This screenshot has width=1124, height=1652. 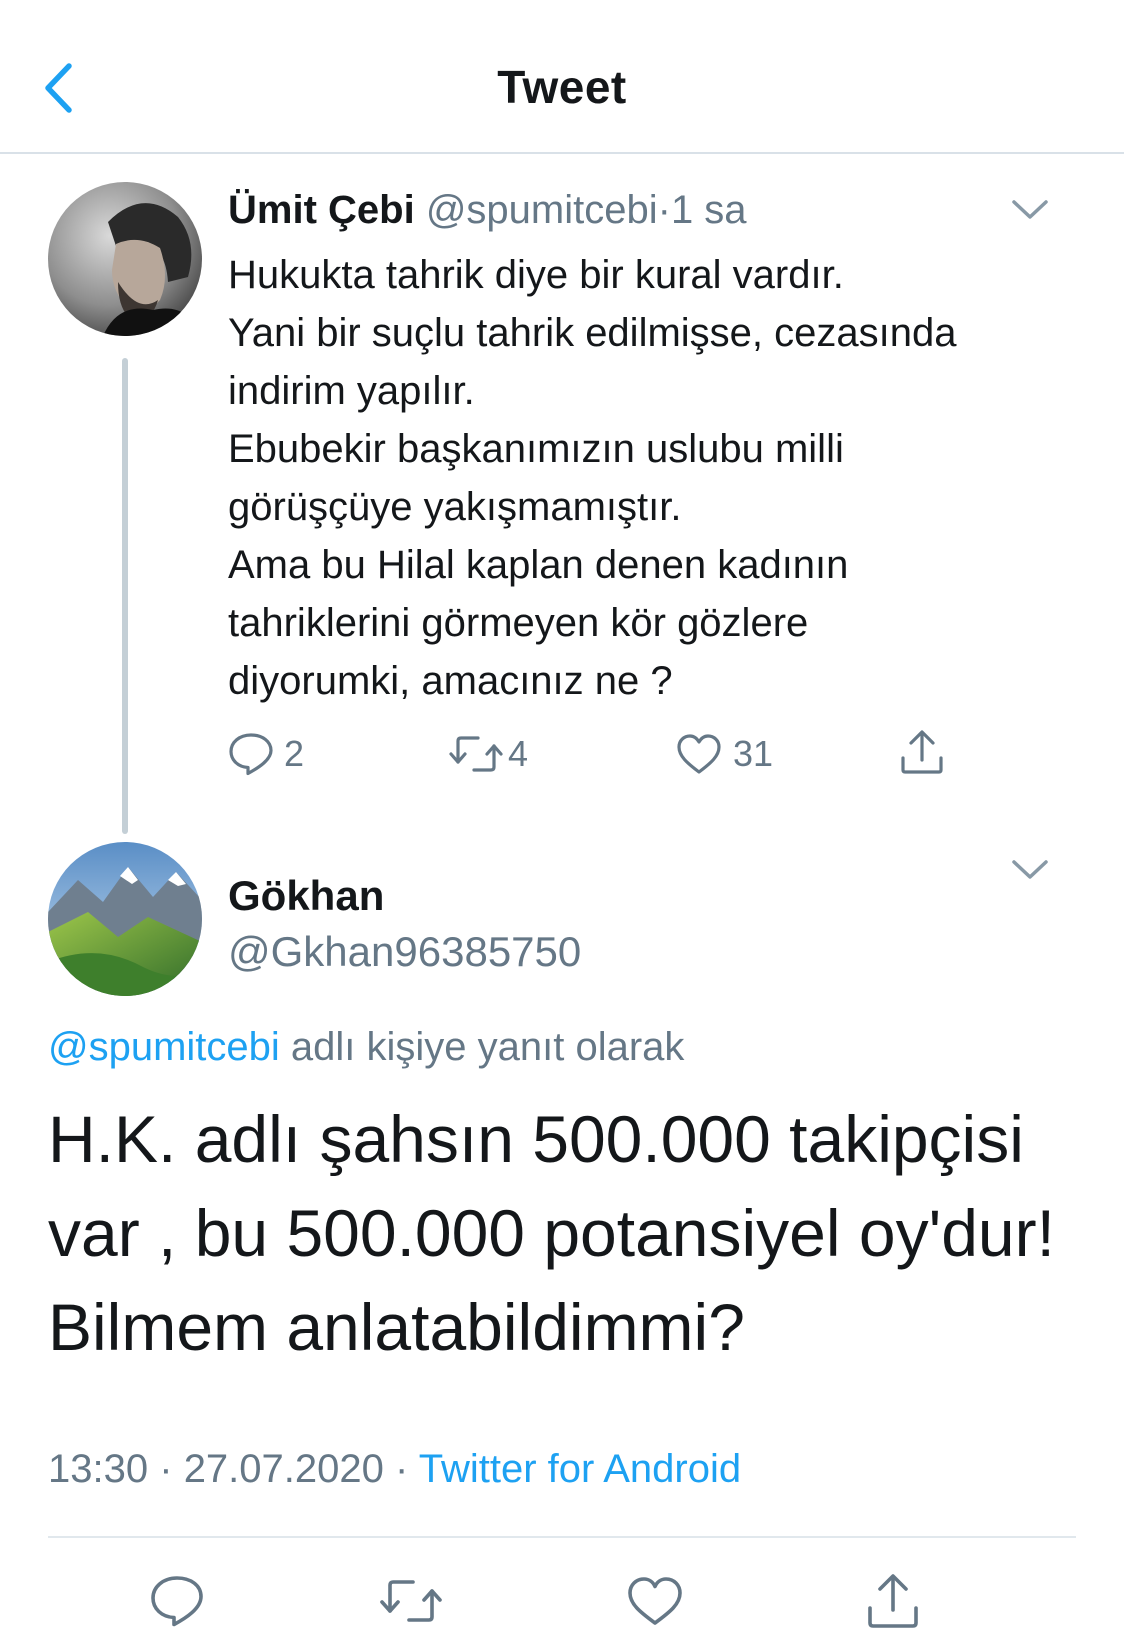 I want to click on parent-tweet-line: diyorumki, amacınız ne ?, so click(x=450, y=681).